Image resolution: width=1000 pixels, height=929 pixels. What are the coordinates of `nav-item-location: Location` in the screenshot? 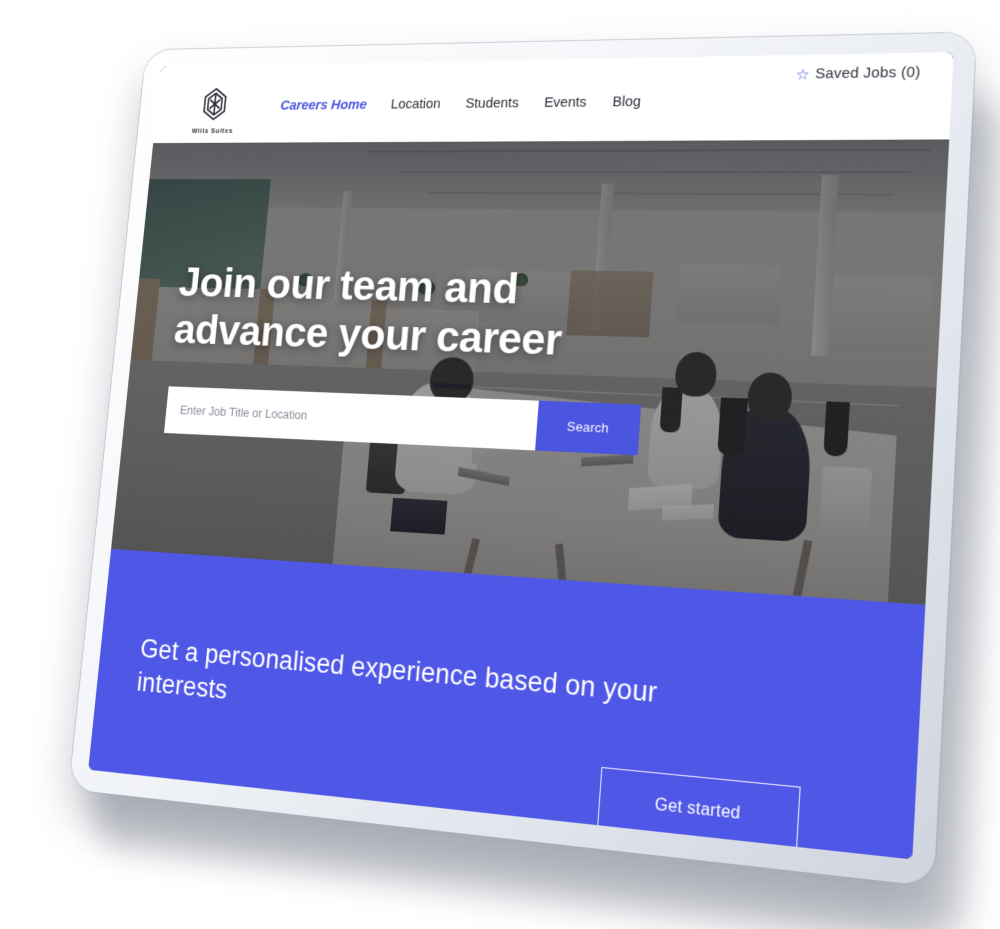 It's located at (415, 104).